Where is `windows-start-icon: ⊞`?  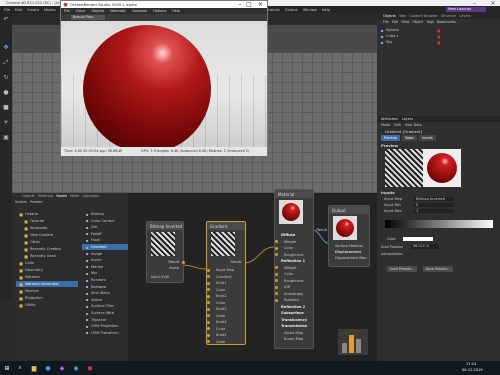 windows-start-icon: ⊞ is located at coordinates (7, 368).